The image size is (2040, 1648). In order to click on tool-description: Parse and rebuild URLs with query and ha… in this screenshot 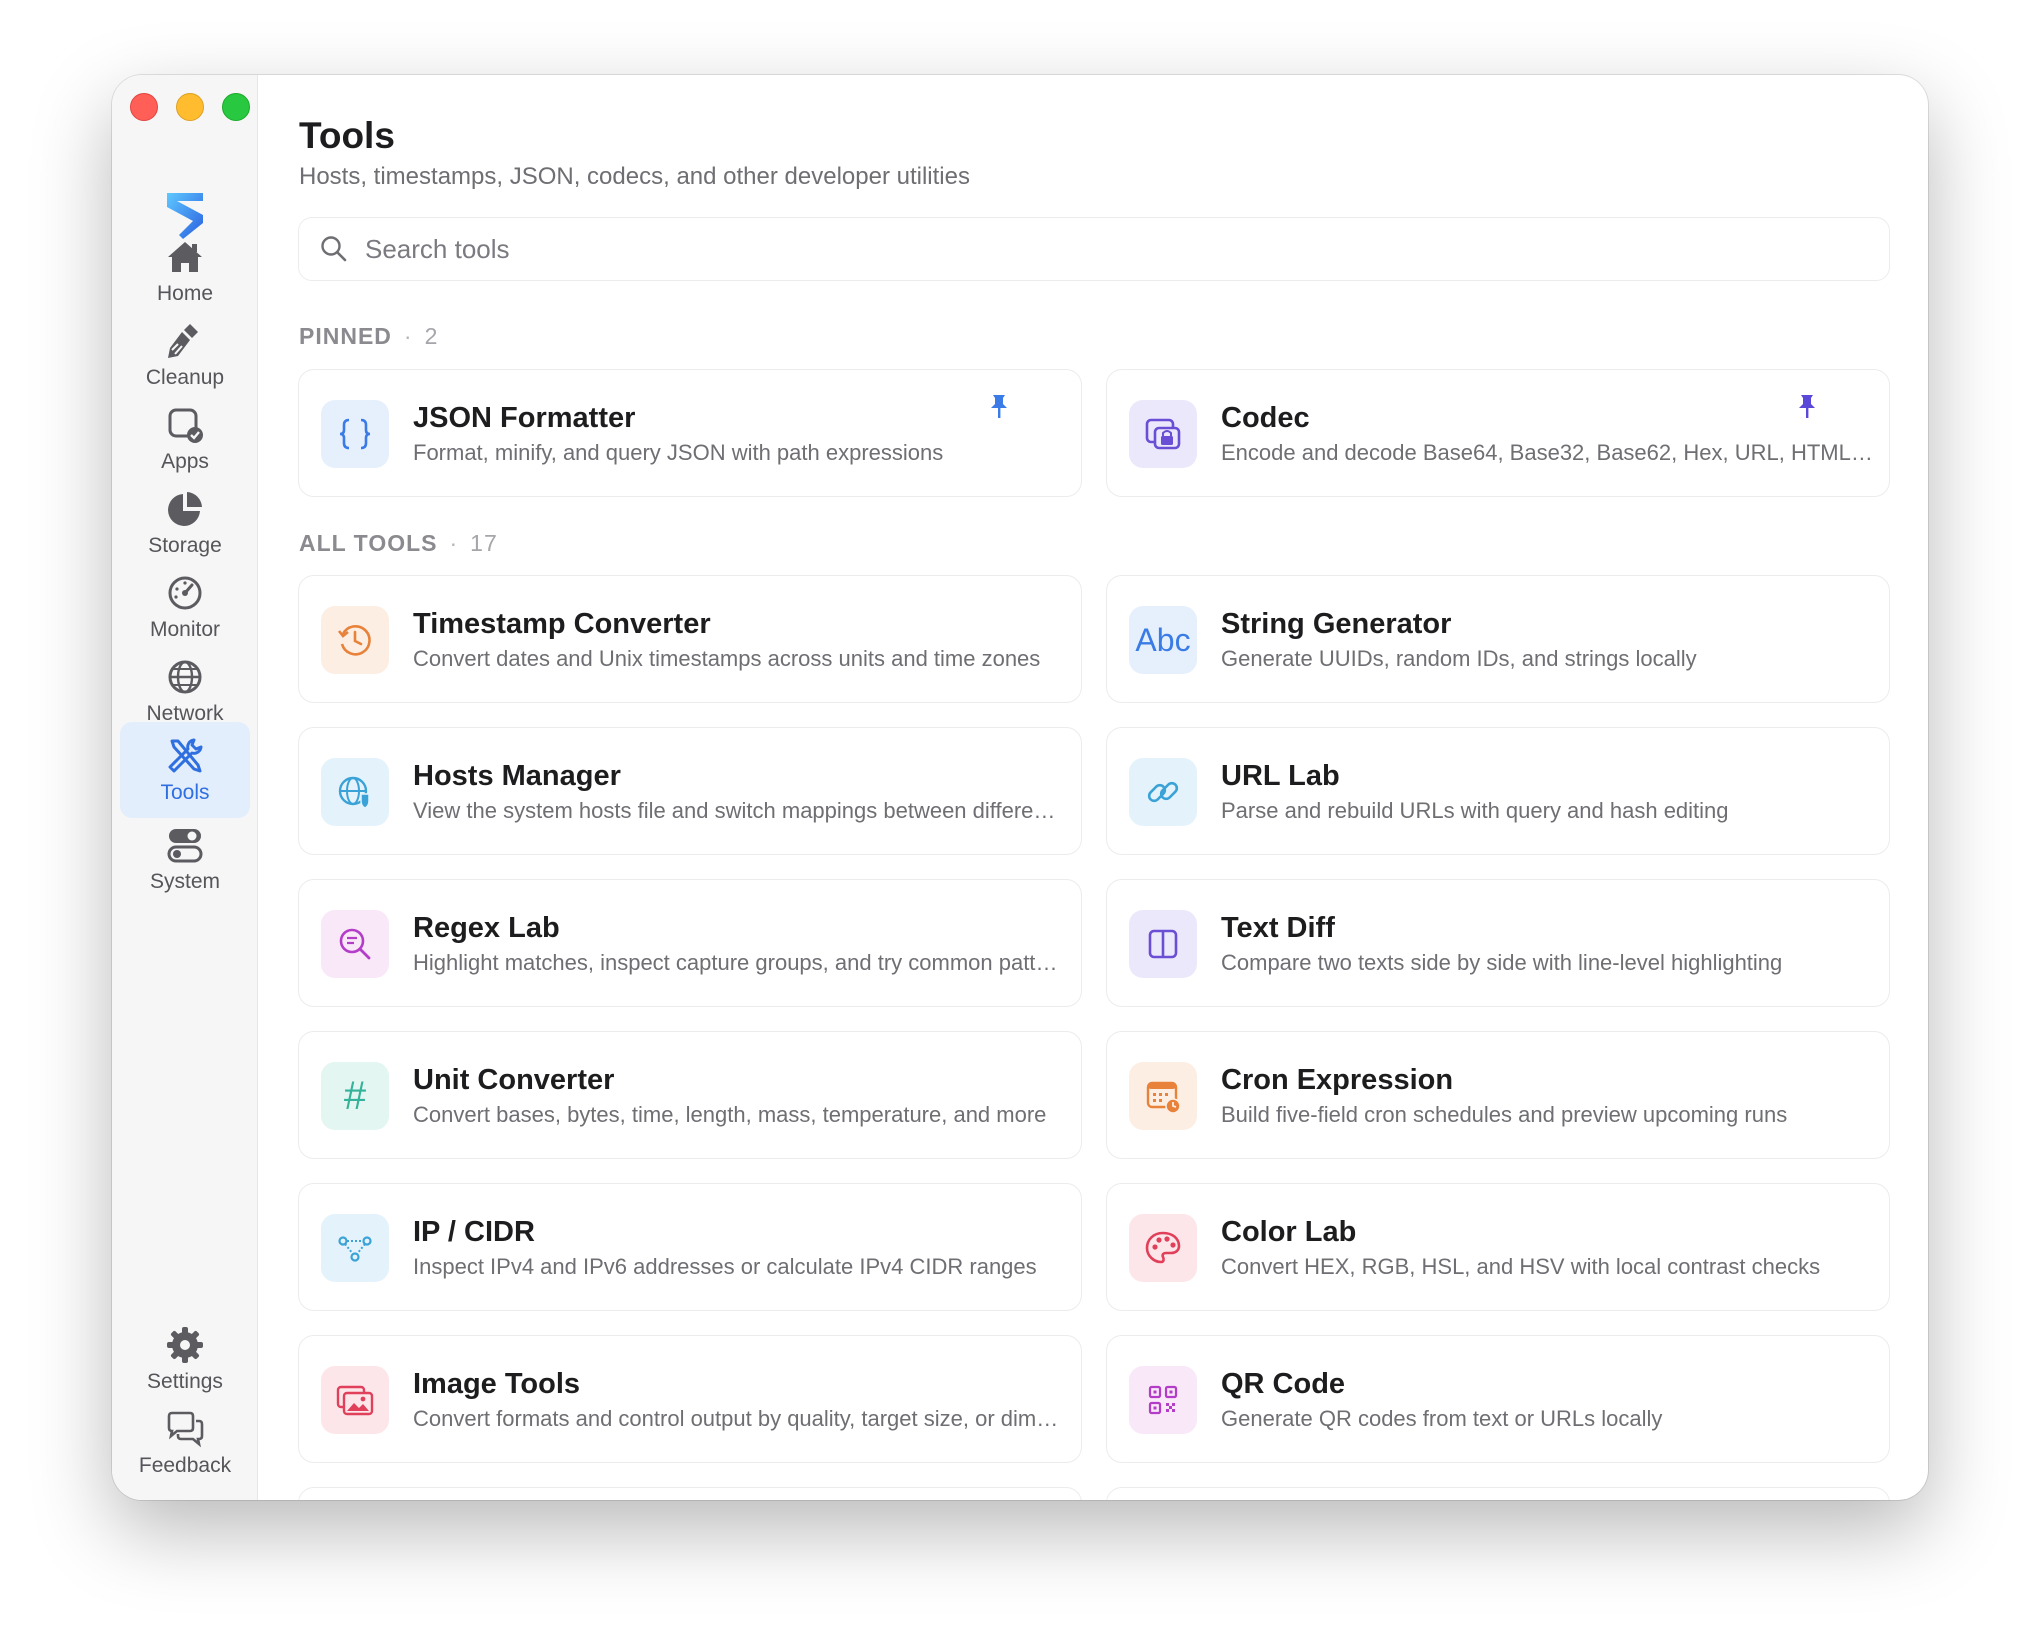, I will do `click(1475, 810)`.